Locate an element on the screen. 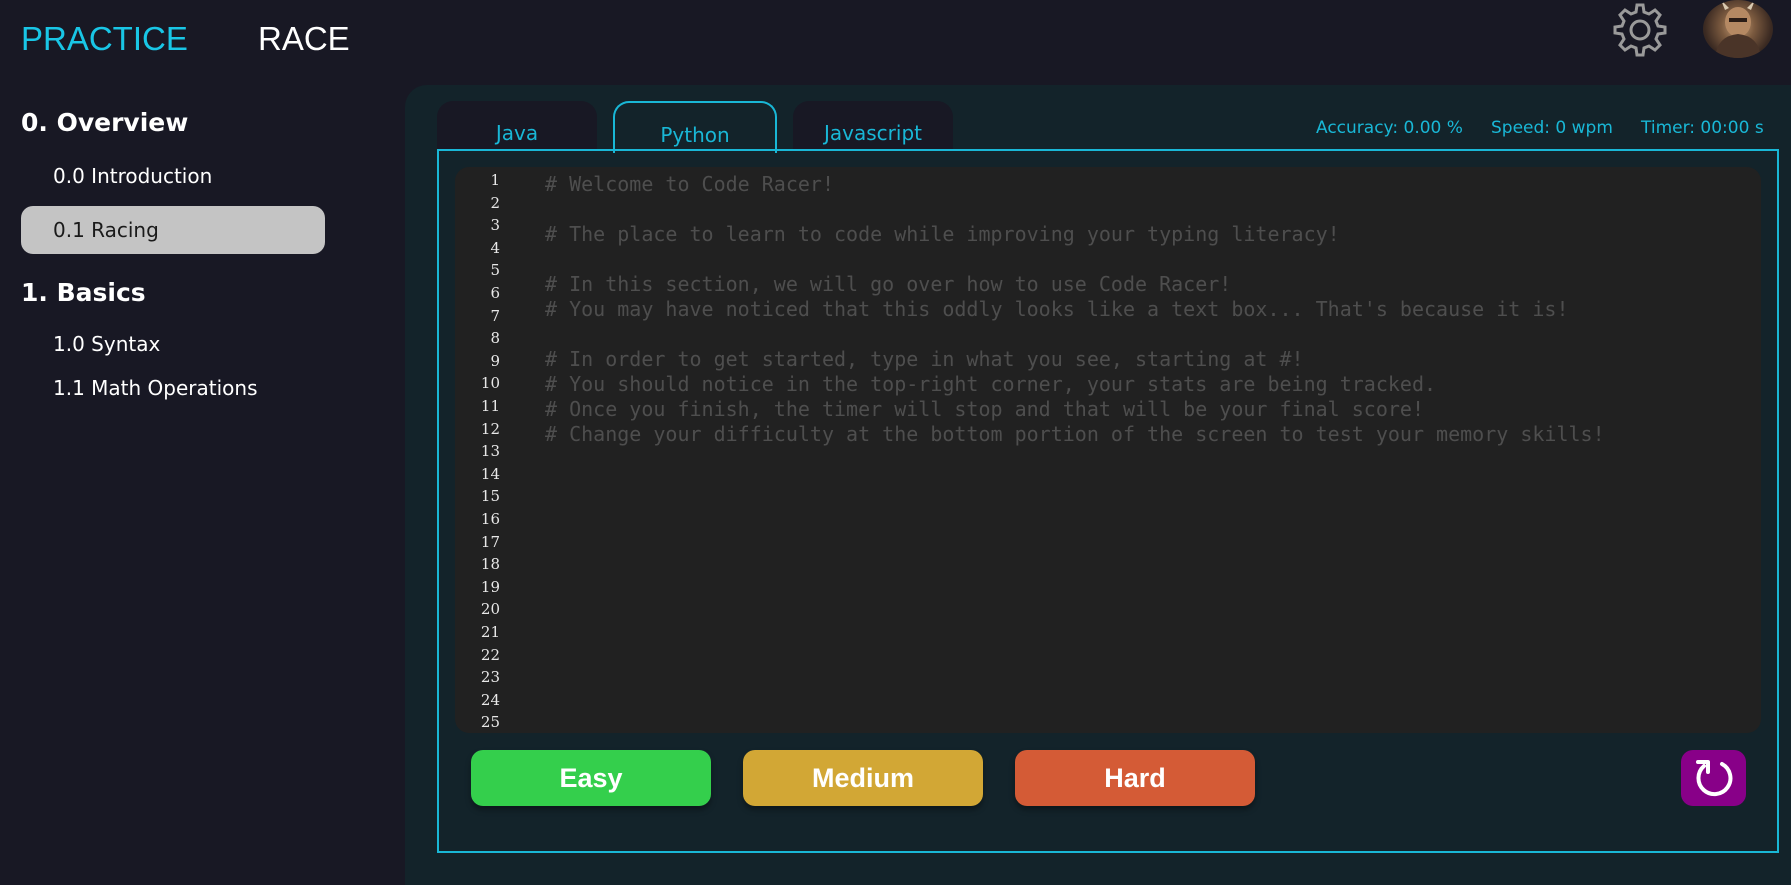 The width and height of the screenshot is (1791, 885). line-number: 17 is located at coordinates (490, 541).